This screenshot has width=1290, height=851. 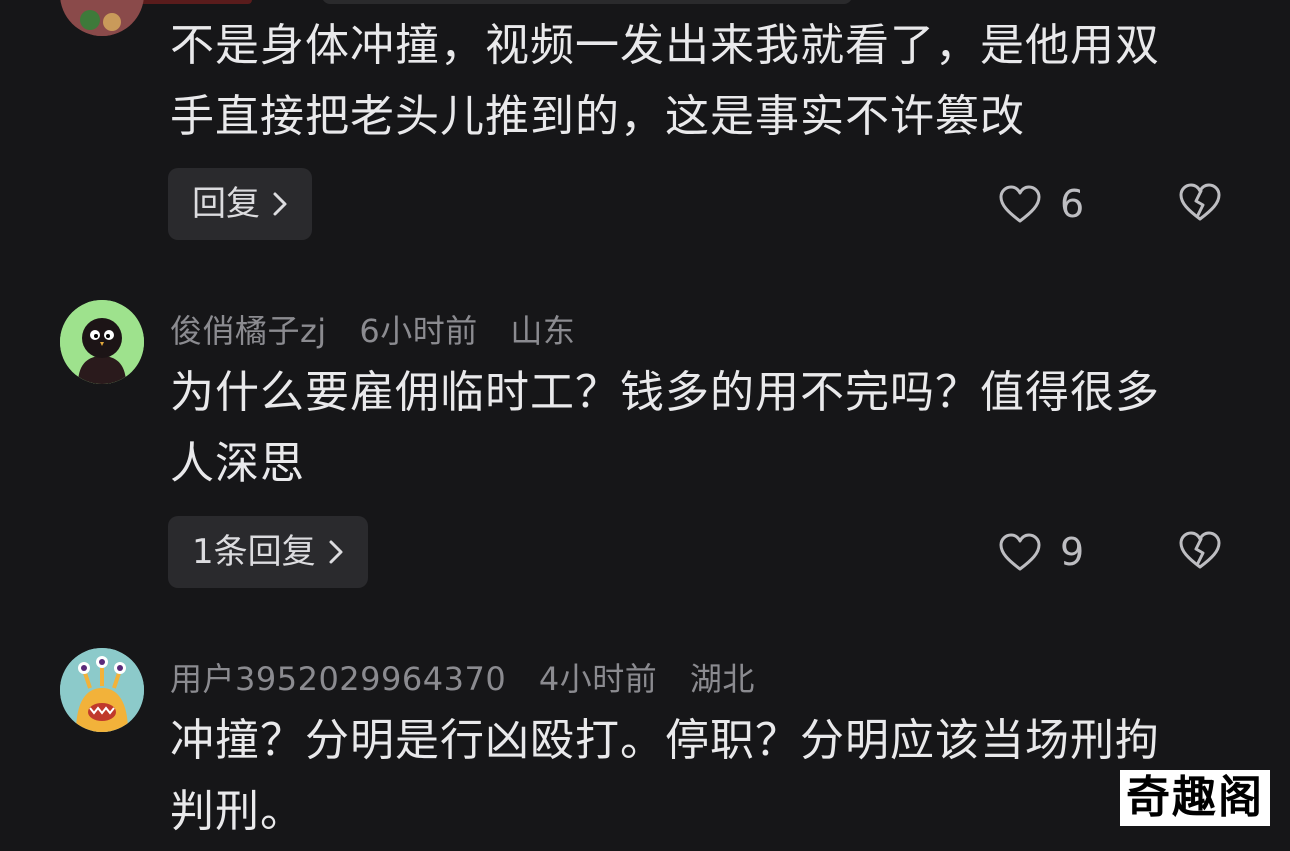 What do you see at coordinates (248, 331) in the screenshot?
I see `username: 俊俏橘子zj` at bounding box center [248, 331].